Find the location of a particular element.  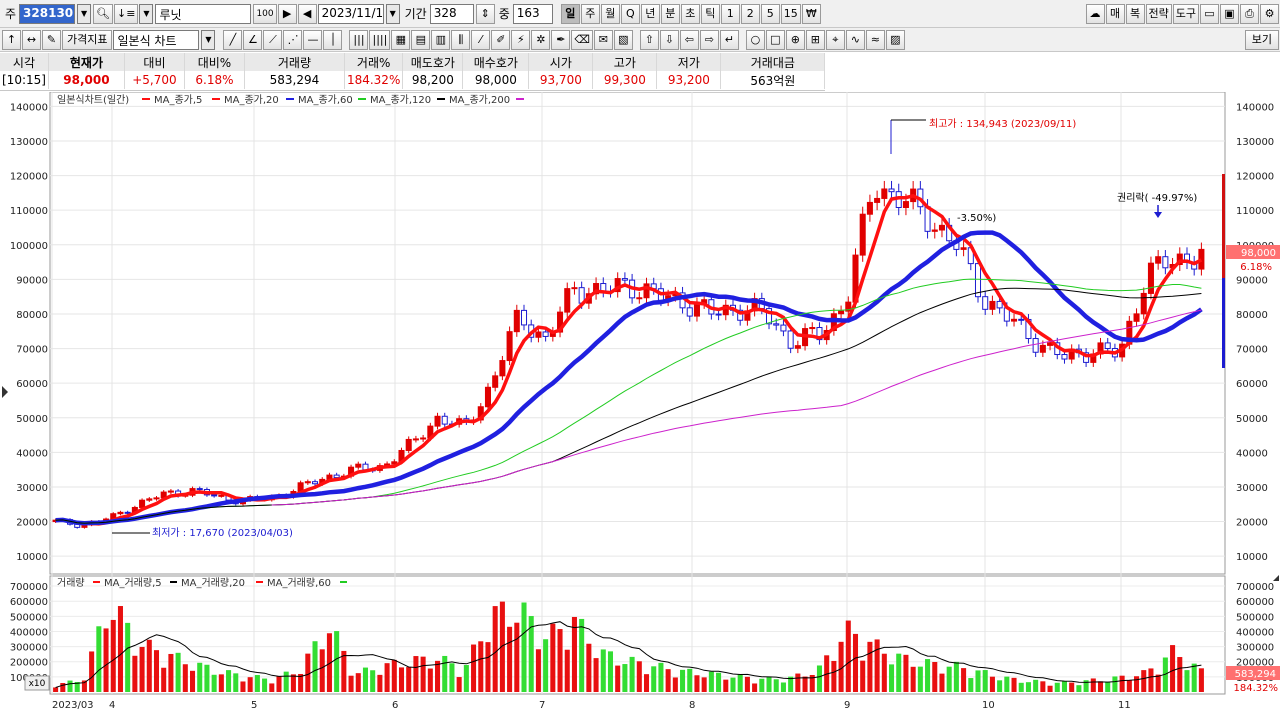

angle-icon: ∠ is located at coordinates (253, 39).